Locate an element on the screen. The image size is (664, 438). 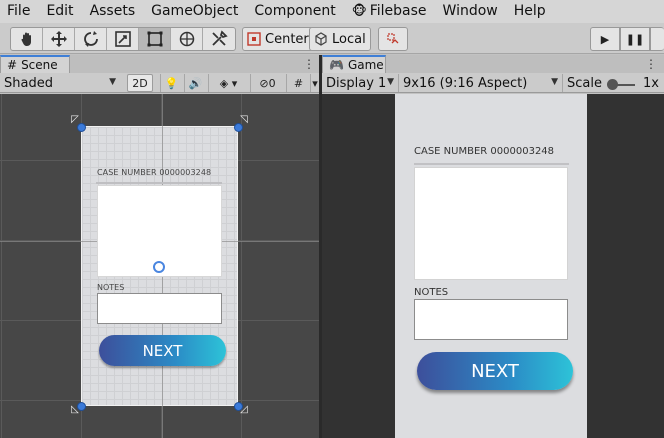
tab-game: 🎮 Game is located at coordinates (354, 64).